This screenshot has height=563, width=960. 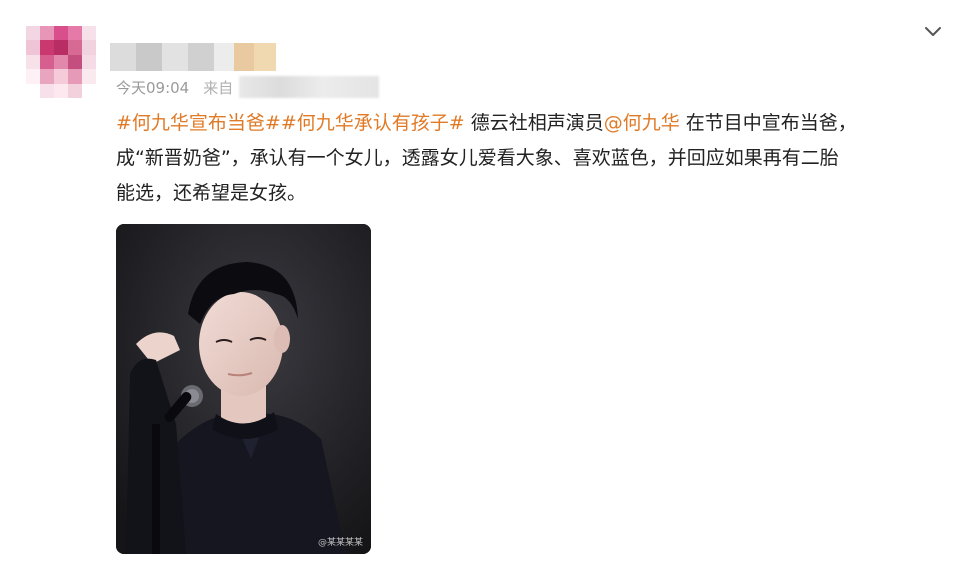 I want to click on hashtag-link: #何九华宣布当爸#, so click(x=198, y=123).